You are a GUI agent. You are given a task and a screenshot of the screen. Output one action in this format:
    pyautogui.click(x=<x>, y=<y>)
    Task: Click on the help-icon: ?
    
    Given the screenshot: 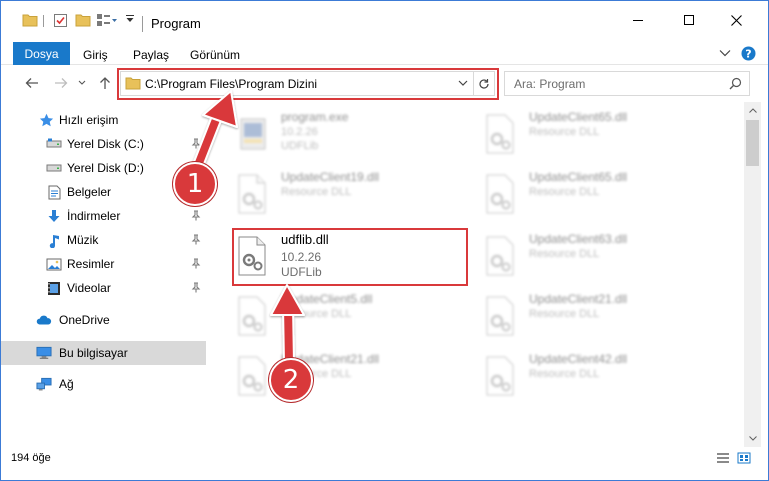 What is the action you would take?
    pyautogui.click(x=748, y=53)
    